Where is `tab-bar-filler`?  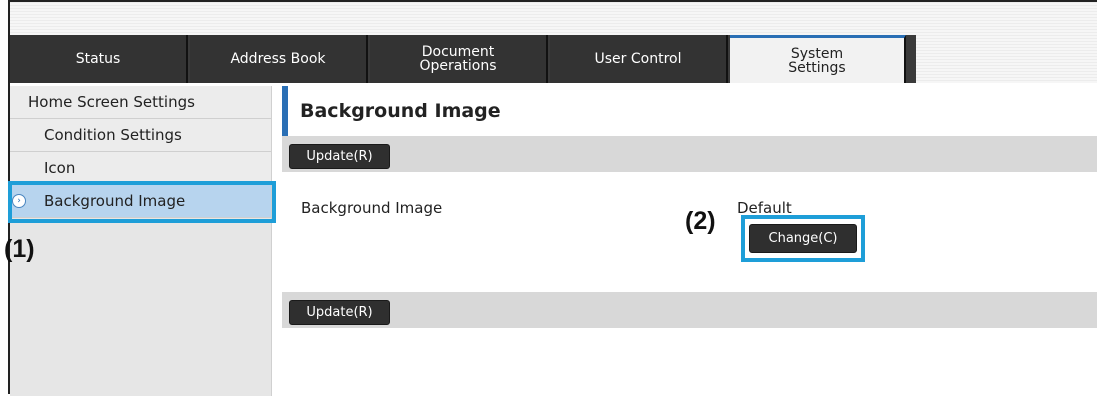
tab-bar-filler is located at coordinates (1006, 59).